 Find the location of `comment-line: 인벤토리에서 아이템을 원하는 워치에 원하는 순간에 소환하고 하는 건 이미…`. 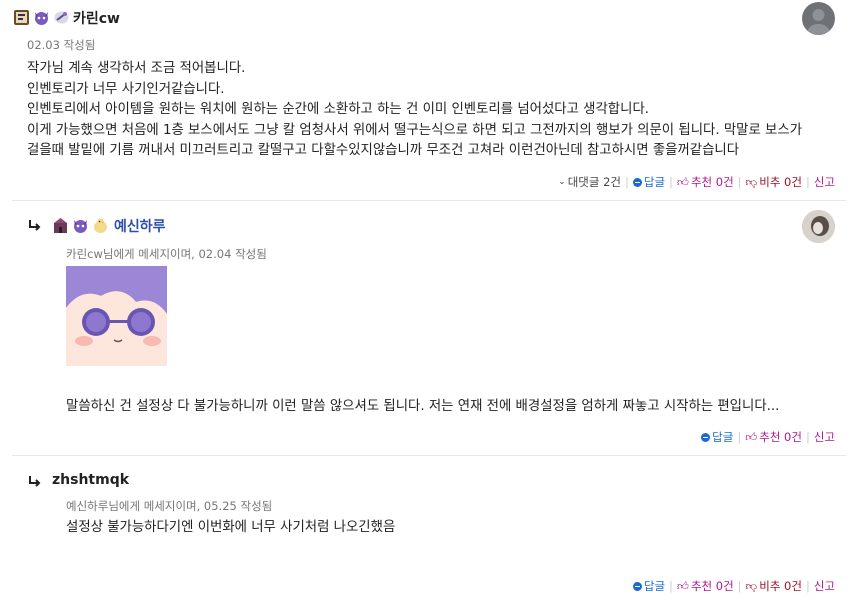

comment-line: 인벤토리에서 아이템을 원하는 워치에 원하는 순간에 소환하고 하는 건 이미… is located at coordinates (338, 109).